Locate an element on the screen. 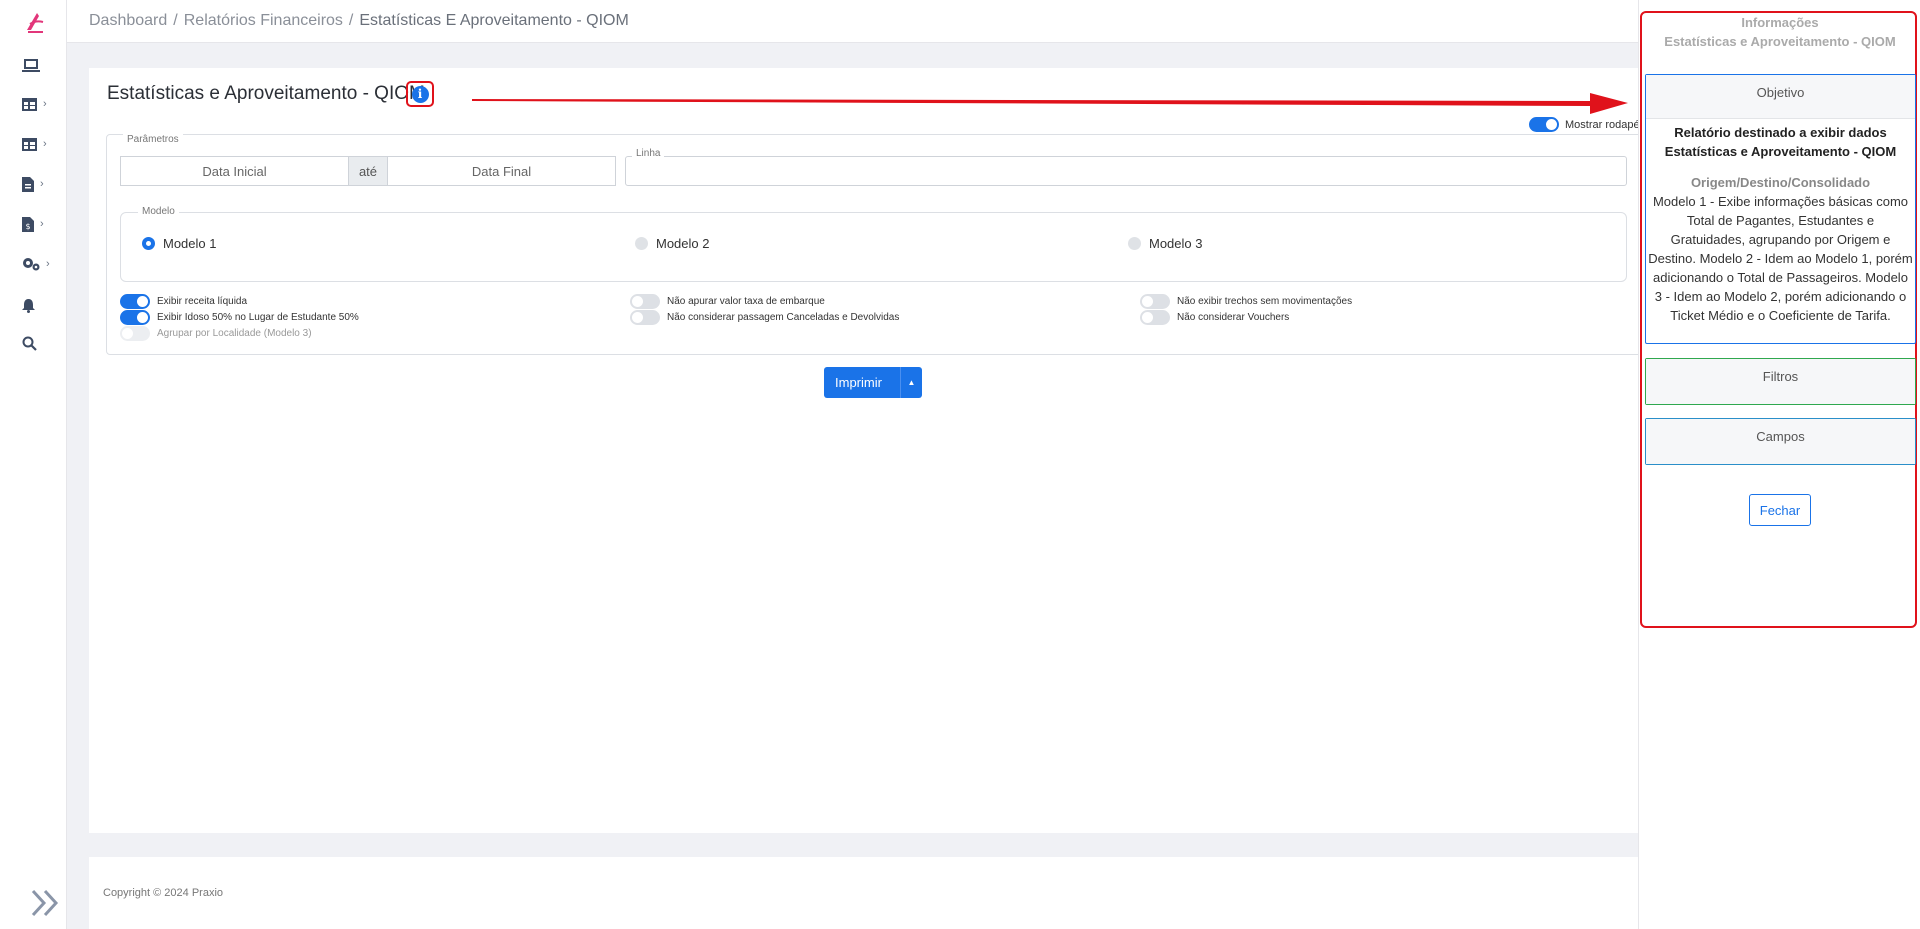 Image resolution: width=1920 pixels, height=929 pixels. option-label: Exibir receita líquida is located at coordinates (202, 301).